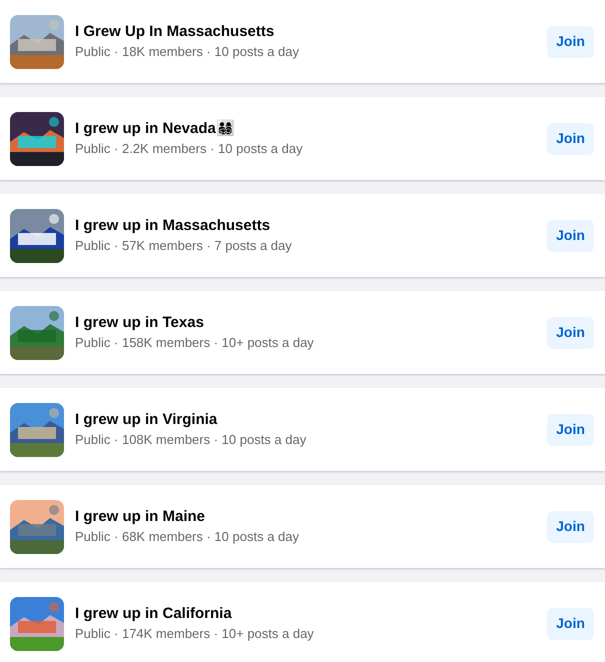 The image size is (605, 662). Describe the element at coordinates (305, 322) in the screenshot. I see `group-name: I grew up in Texas` at that location.